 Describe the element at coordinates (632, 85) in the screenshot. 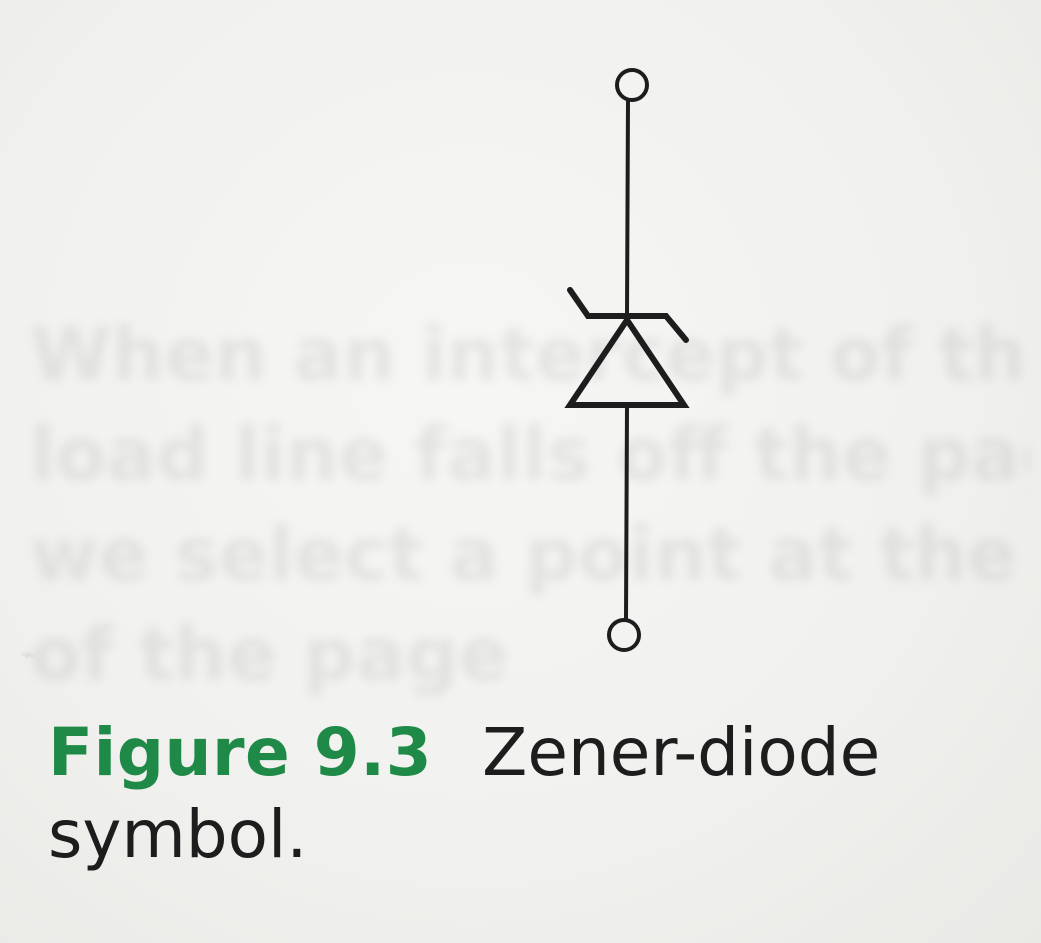

I see `top-terminal` at that location.